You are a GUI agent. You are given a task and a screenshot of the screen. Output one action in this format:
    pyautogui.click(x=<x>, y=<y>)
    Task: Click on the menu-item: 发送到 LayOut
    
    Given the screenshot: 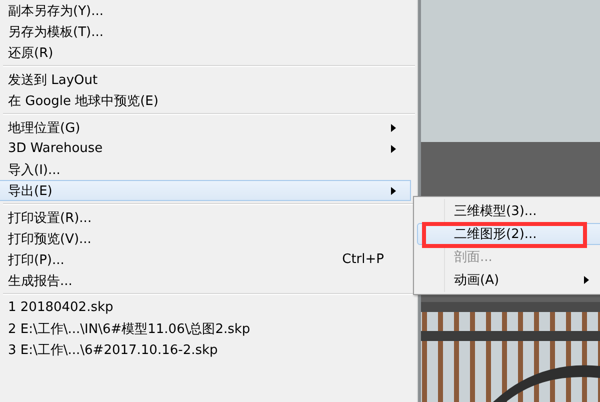 What is the action you would take?
    pyautogui.click(x=205, y=79)
    